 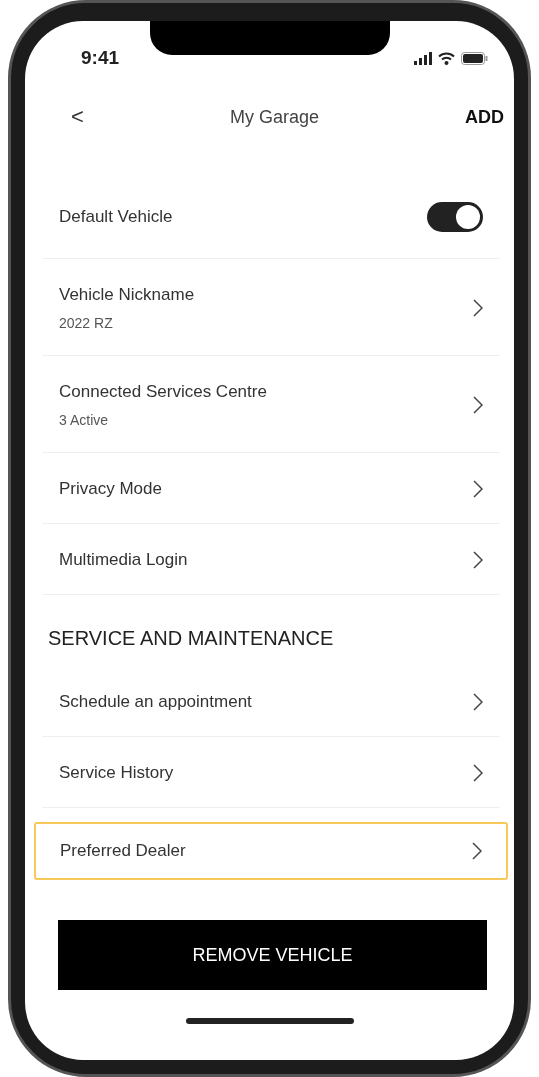 What do you see at coordinates (446, 58) in the screenshot?
I see `wifi-icon` at bounding box center [446, 58].